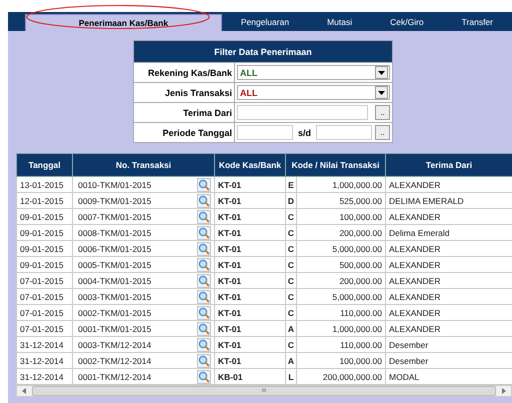 The image size is (512, 403). Describe the element at coordinates (305, 133) in the screenshot. I see `separator-label: s/d` at that location.